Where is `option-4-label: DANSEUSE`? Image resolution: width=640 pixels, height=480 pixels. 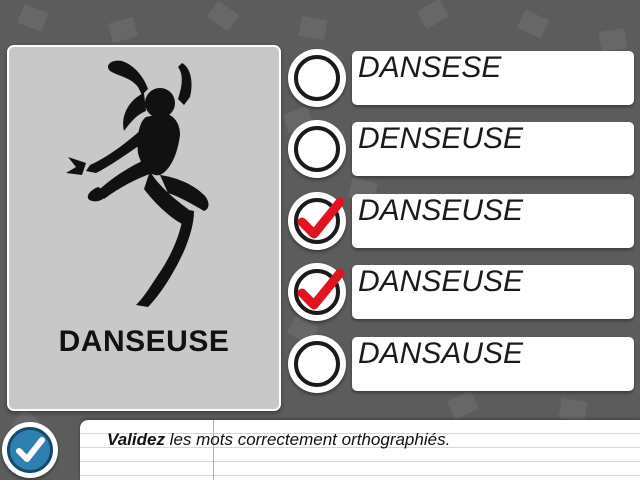 option-4-label: DANSEUSE is located at coordinates (441, 281).